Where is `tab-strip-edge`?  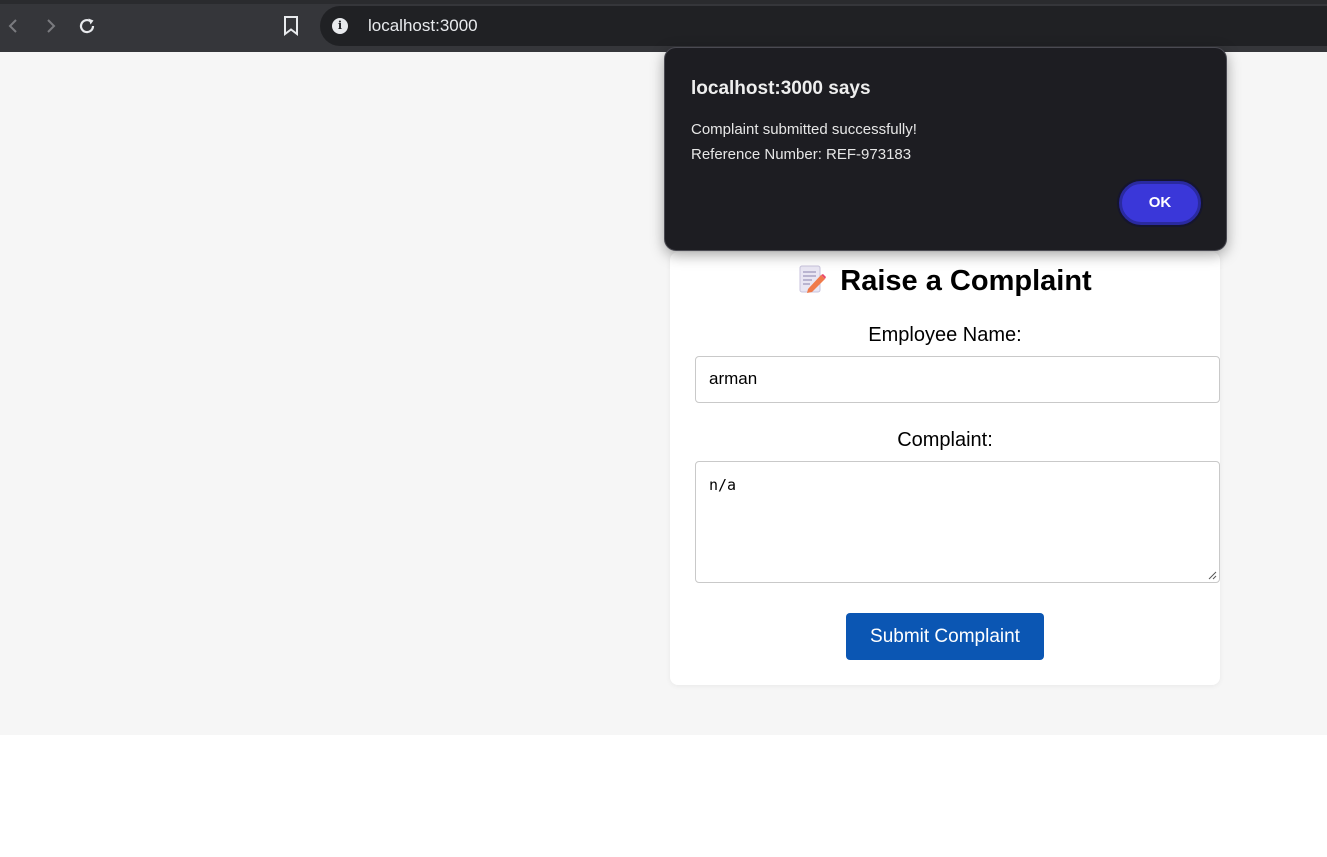
tab-strip-edge is located at coordinates (663, 2).